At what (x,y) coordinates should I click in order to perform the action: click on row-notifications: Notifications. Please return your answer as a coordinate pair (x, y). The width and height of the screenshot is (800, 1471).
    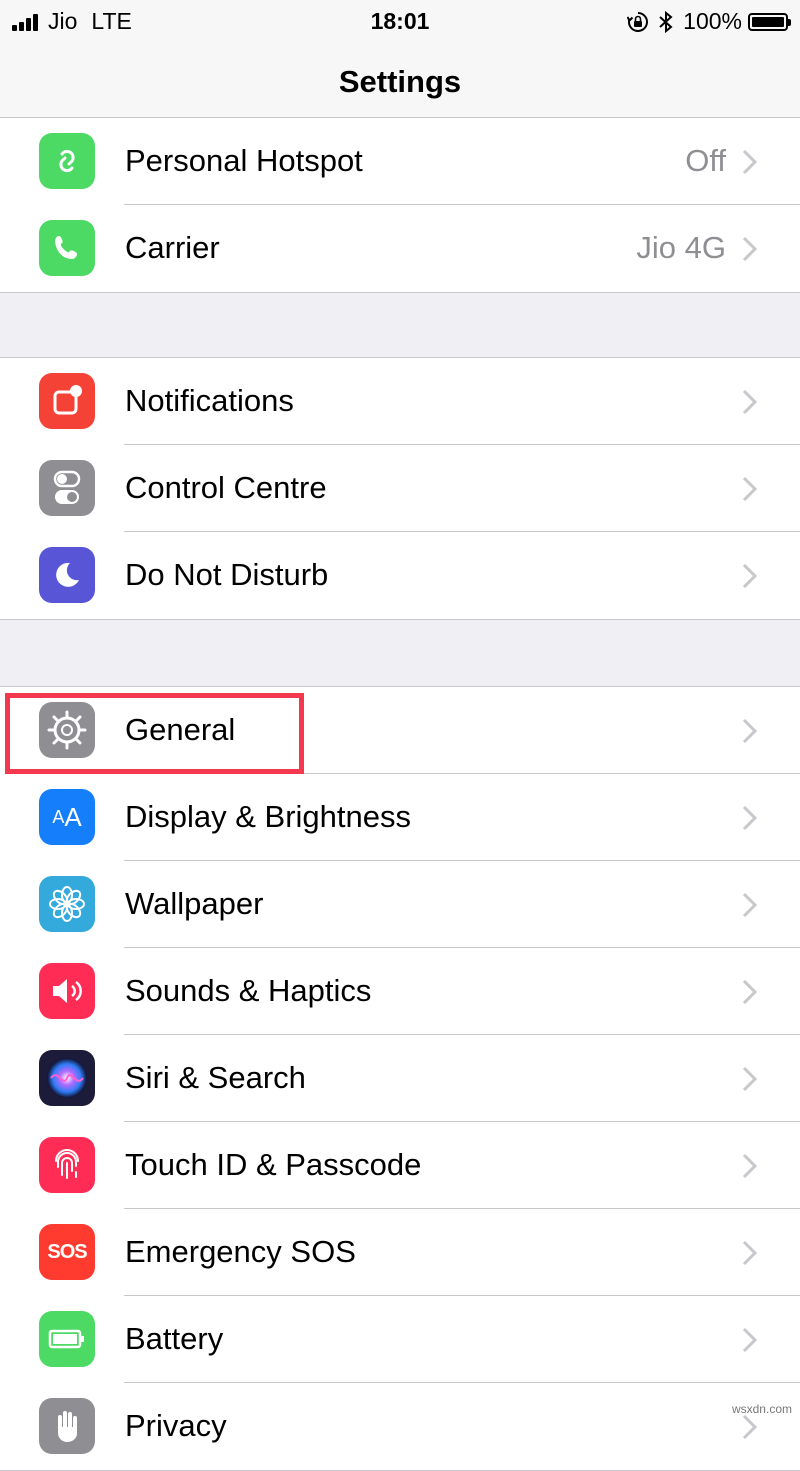
    Looking at the image, I should click on (400, 401).